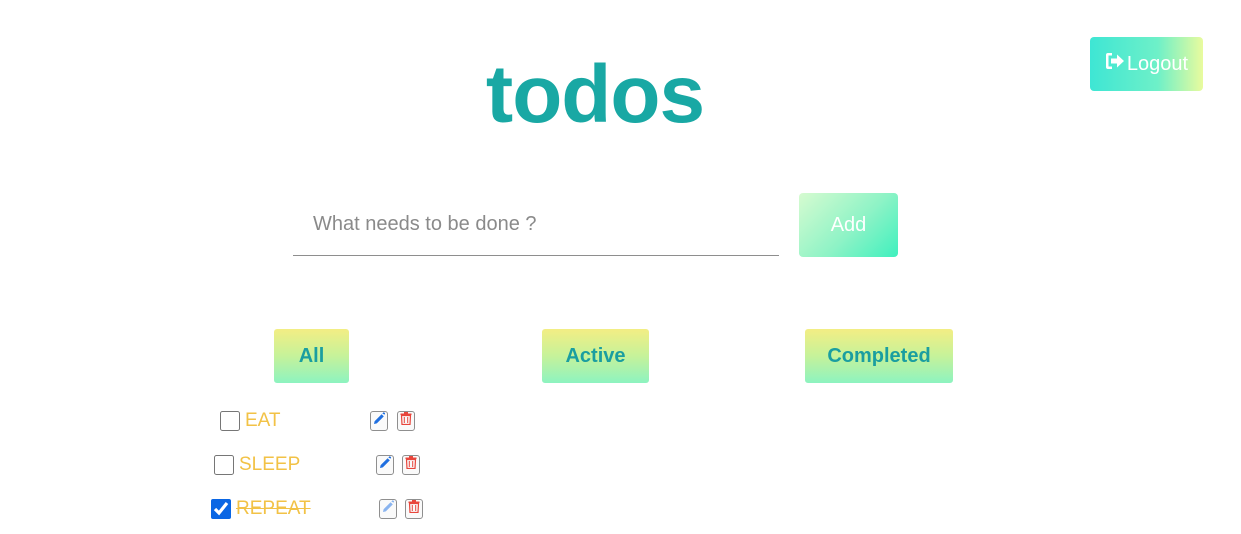 This screenshot has width=1241, height=534. What do you see at coordinates (263, 420) in the screenshot?
I see `todo-text: EAT` at bounding box center [263, 420].